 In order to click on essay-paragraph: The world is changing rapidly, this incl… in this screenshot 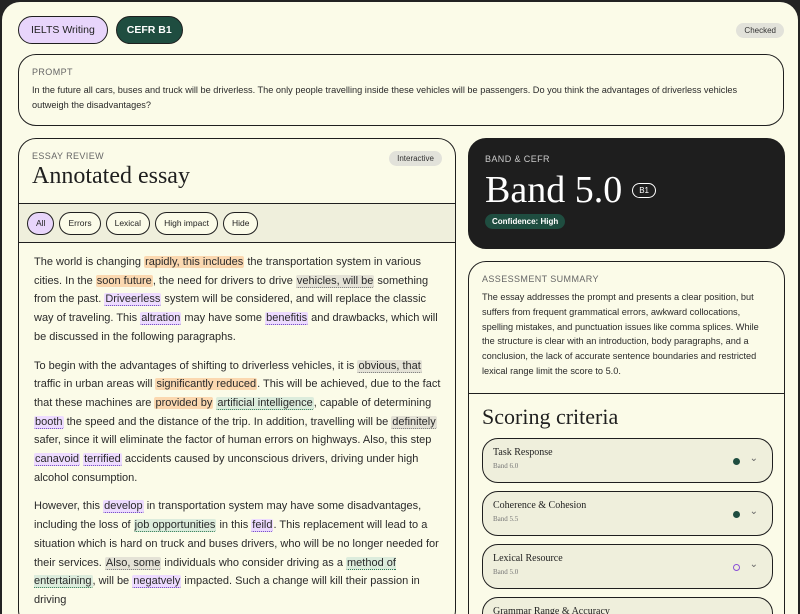, I will do `click(237, 300)`.